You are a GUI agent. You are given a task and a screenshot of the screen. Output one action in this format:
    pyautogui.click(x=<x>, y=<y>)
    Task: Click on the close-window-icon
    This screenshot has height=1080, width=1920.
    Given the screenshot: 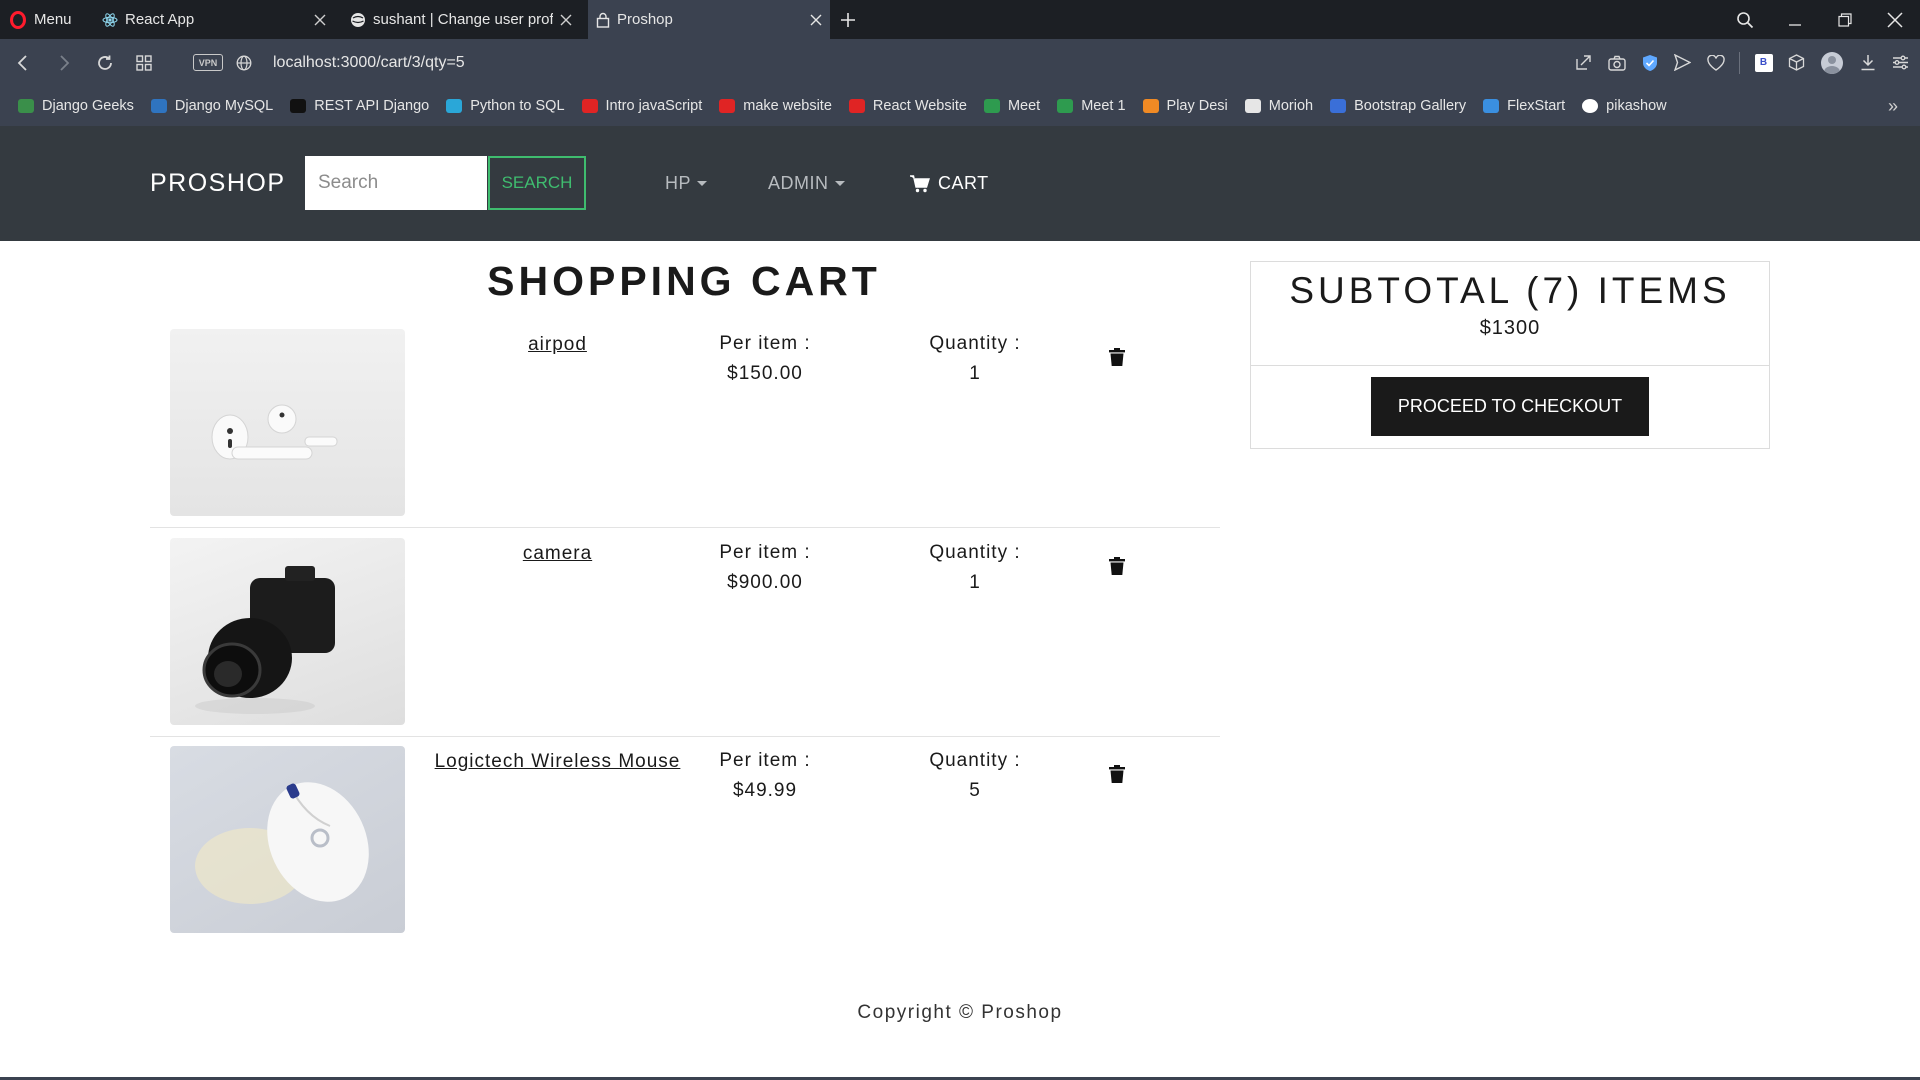 What is the action you would take?
    pyautogui.click(x=1895, y=19)
    